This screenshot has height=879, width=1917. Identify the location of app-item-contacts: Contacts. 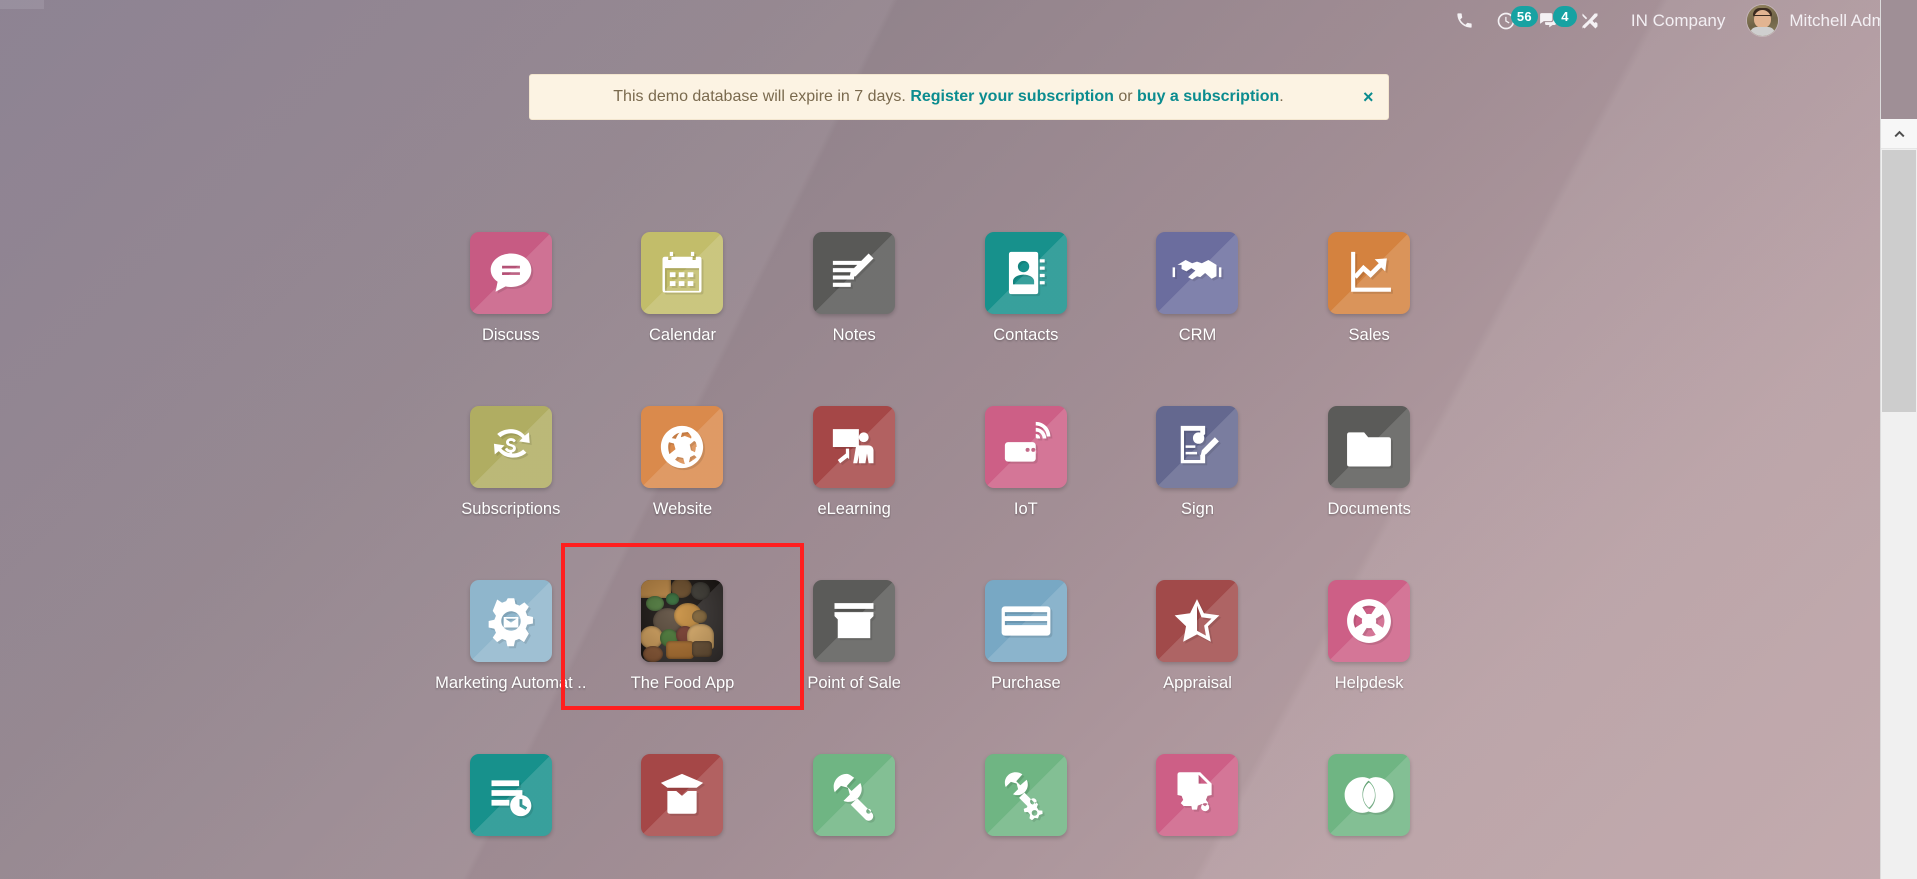
(1026, 277).